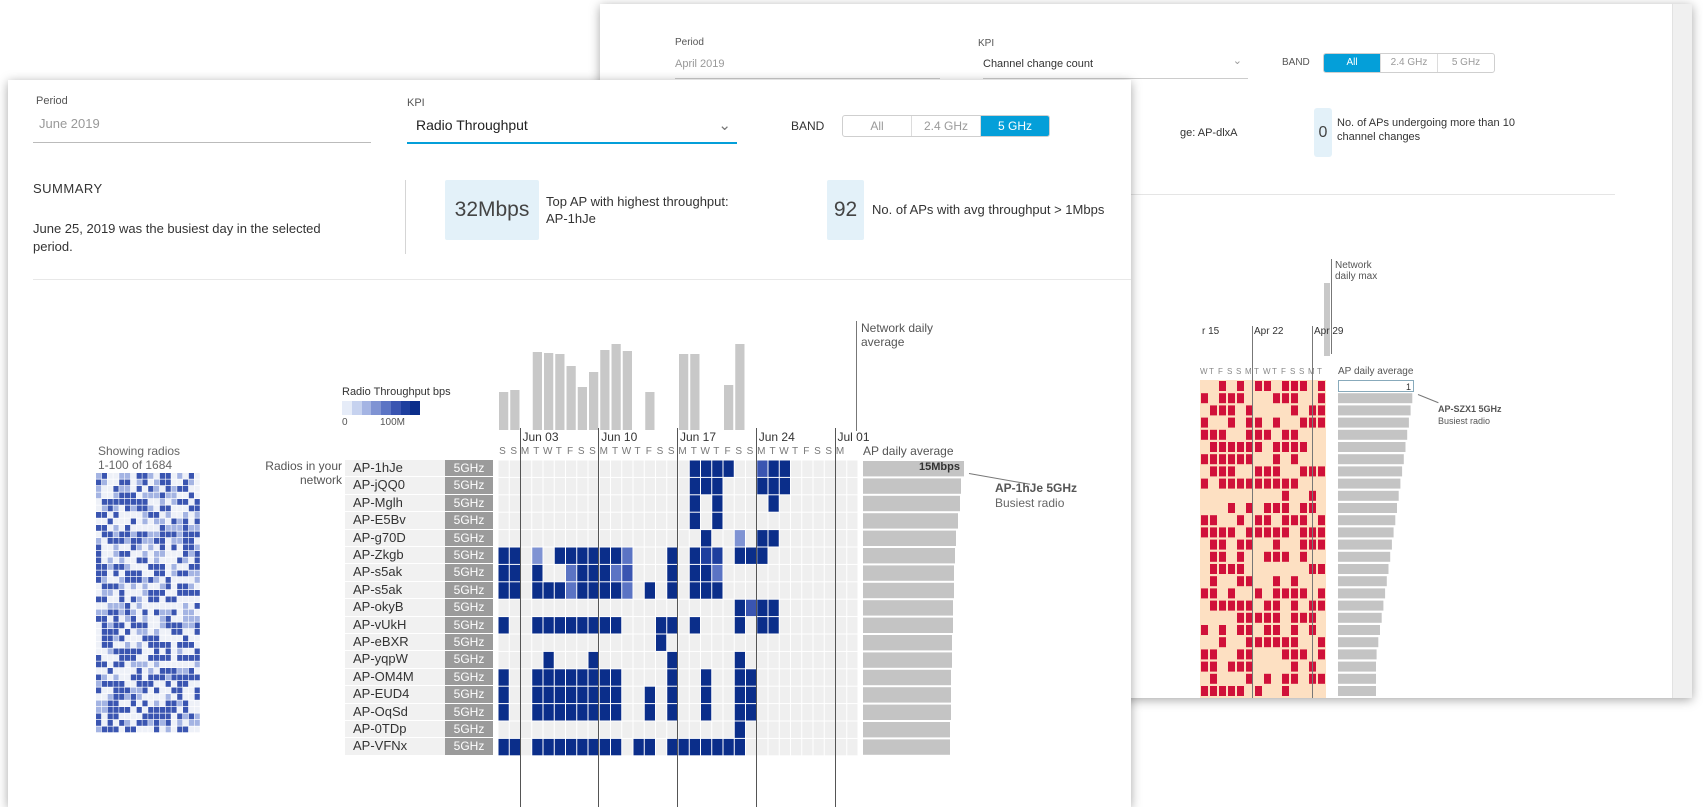 The height and width of the screenshot is (807, 1703). Describe the element at coordinates (1209, 133) in the screenshot. I see `top-ap-text: ge: AP-dlxA` at that location.